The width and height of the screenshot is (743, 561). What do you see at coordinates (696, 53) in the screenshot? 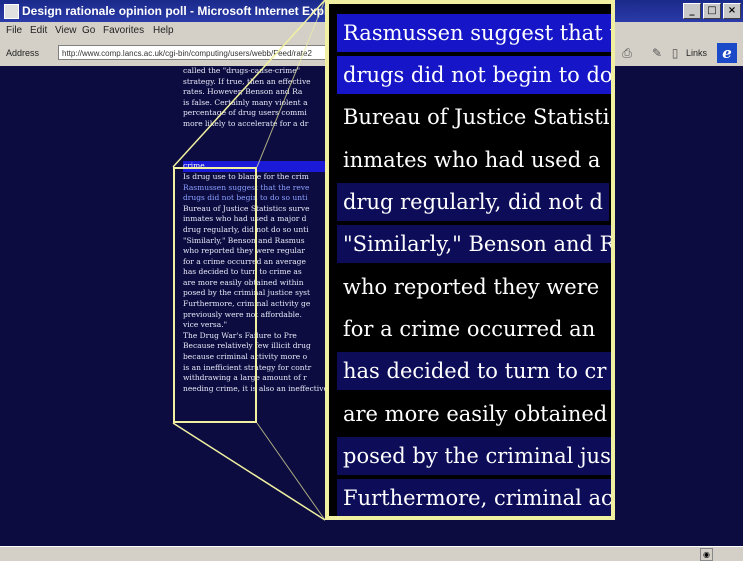
I see `links-button: Links` at bounding box center [696, 53].